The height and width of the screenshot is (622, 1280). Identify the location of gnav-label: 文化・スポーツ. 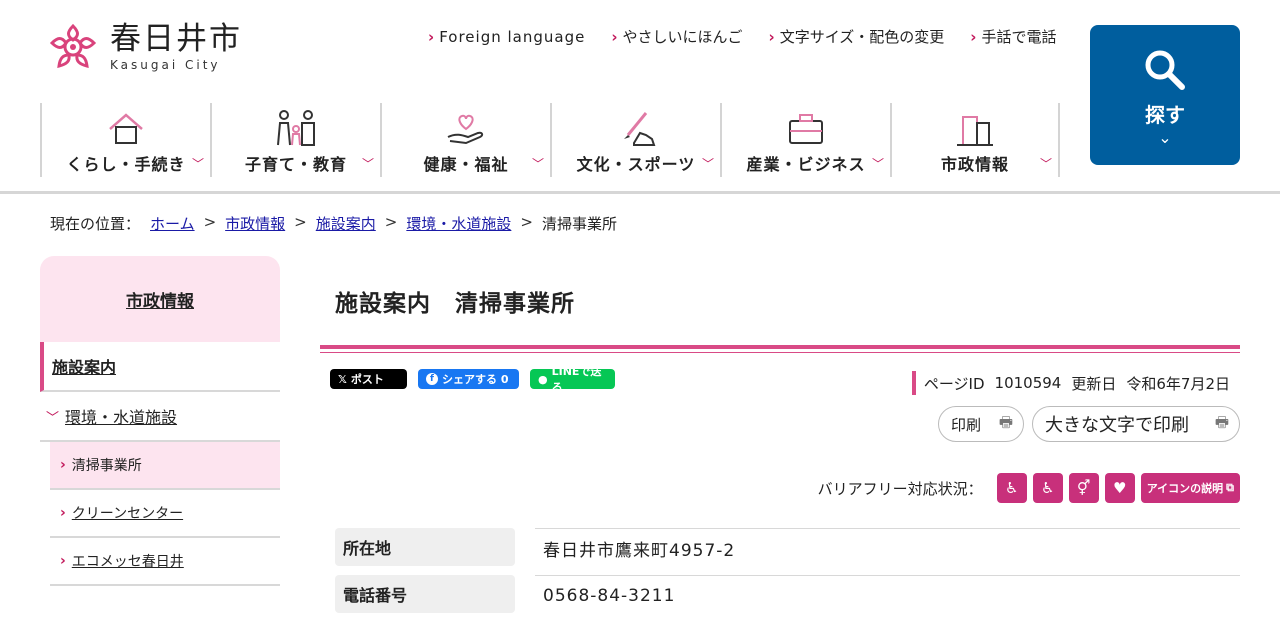
(636, 164).